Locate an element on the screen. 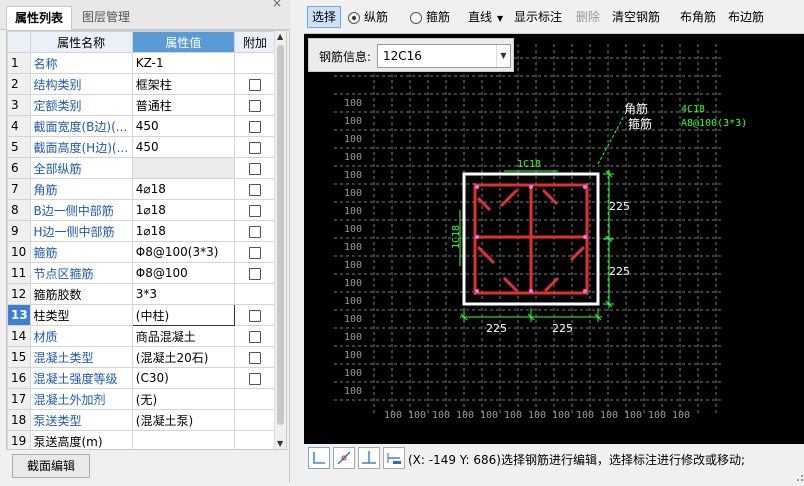 The height and width of the screenshot is (486, 804). label-stirrup: 箍筋 is located at coordinates (640, 123).